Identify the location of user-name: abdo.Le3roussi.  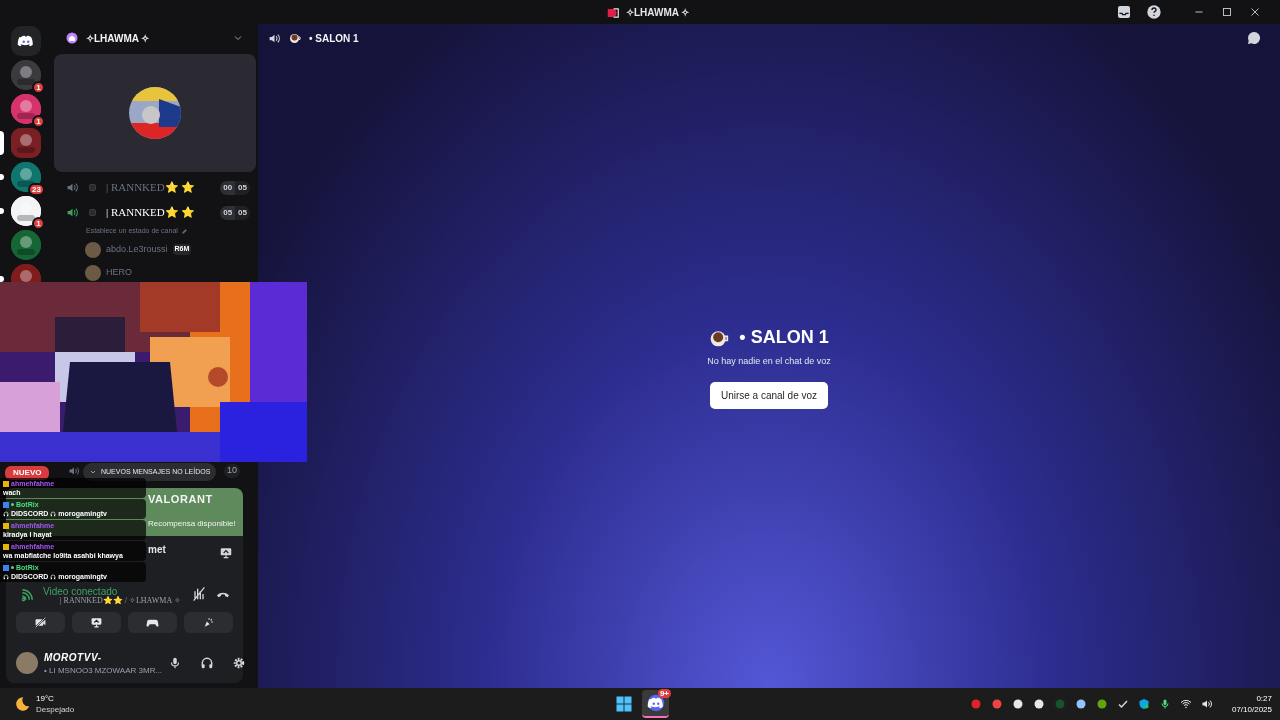
(137, 249).